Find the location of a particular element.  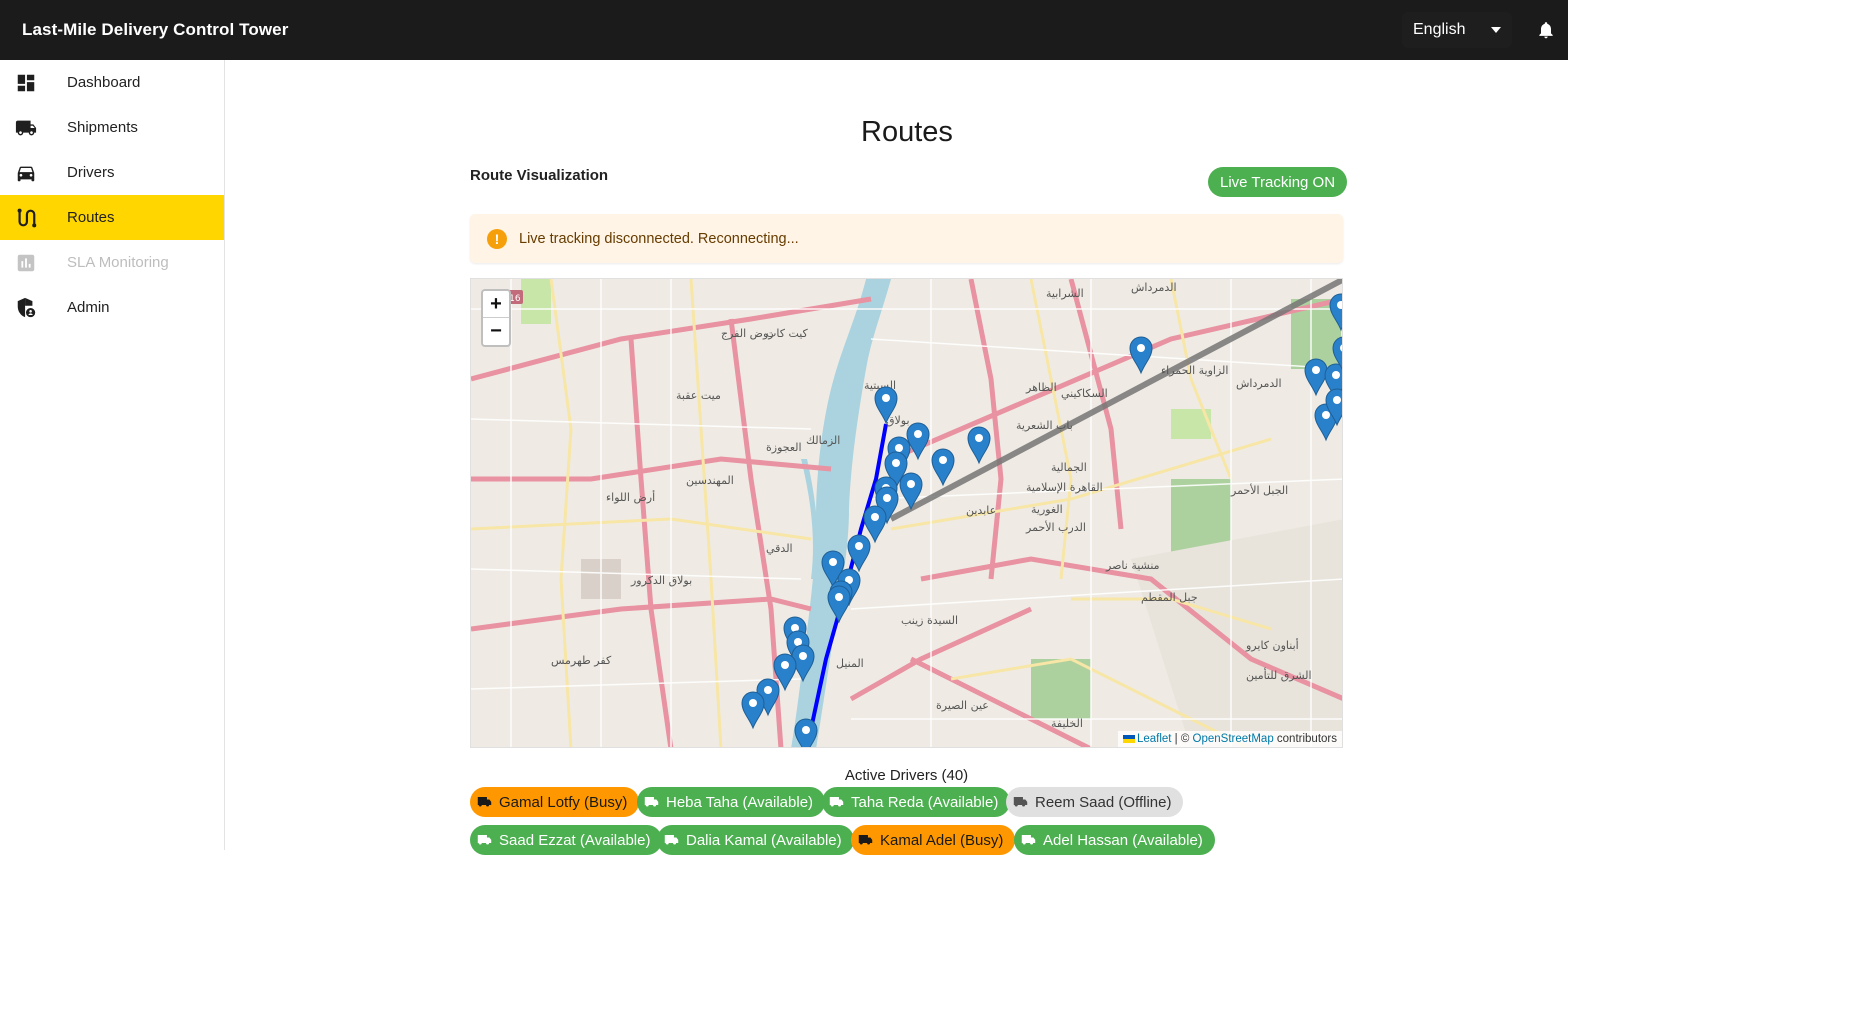

driver-chip: Kamal Adel (Busy) is located at coordinates (933, 840).